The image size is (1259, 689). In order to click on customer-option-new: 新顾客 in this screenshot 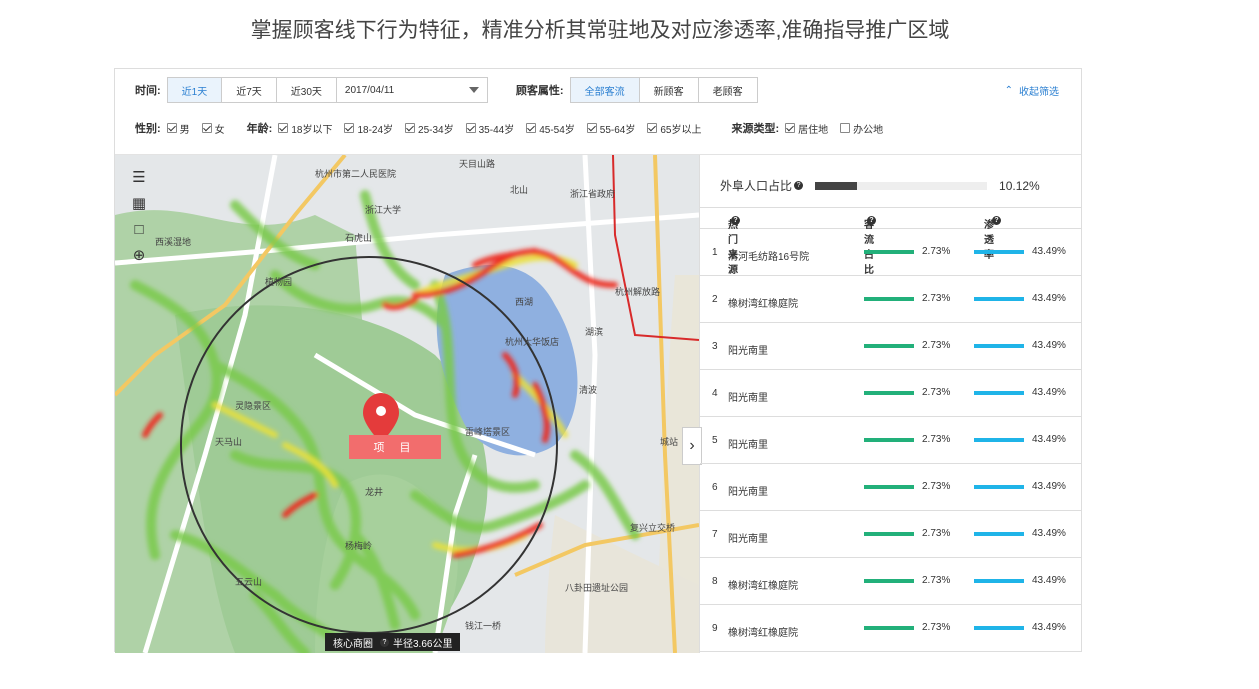, I will do `click(669, 90)`.